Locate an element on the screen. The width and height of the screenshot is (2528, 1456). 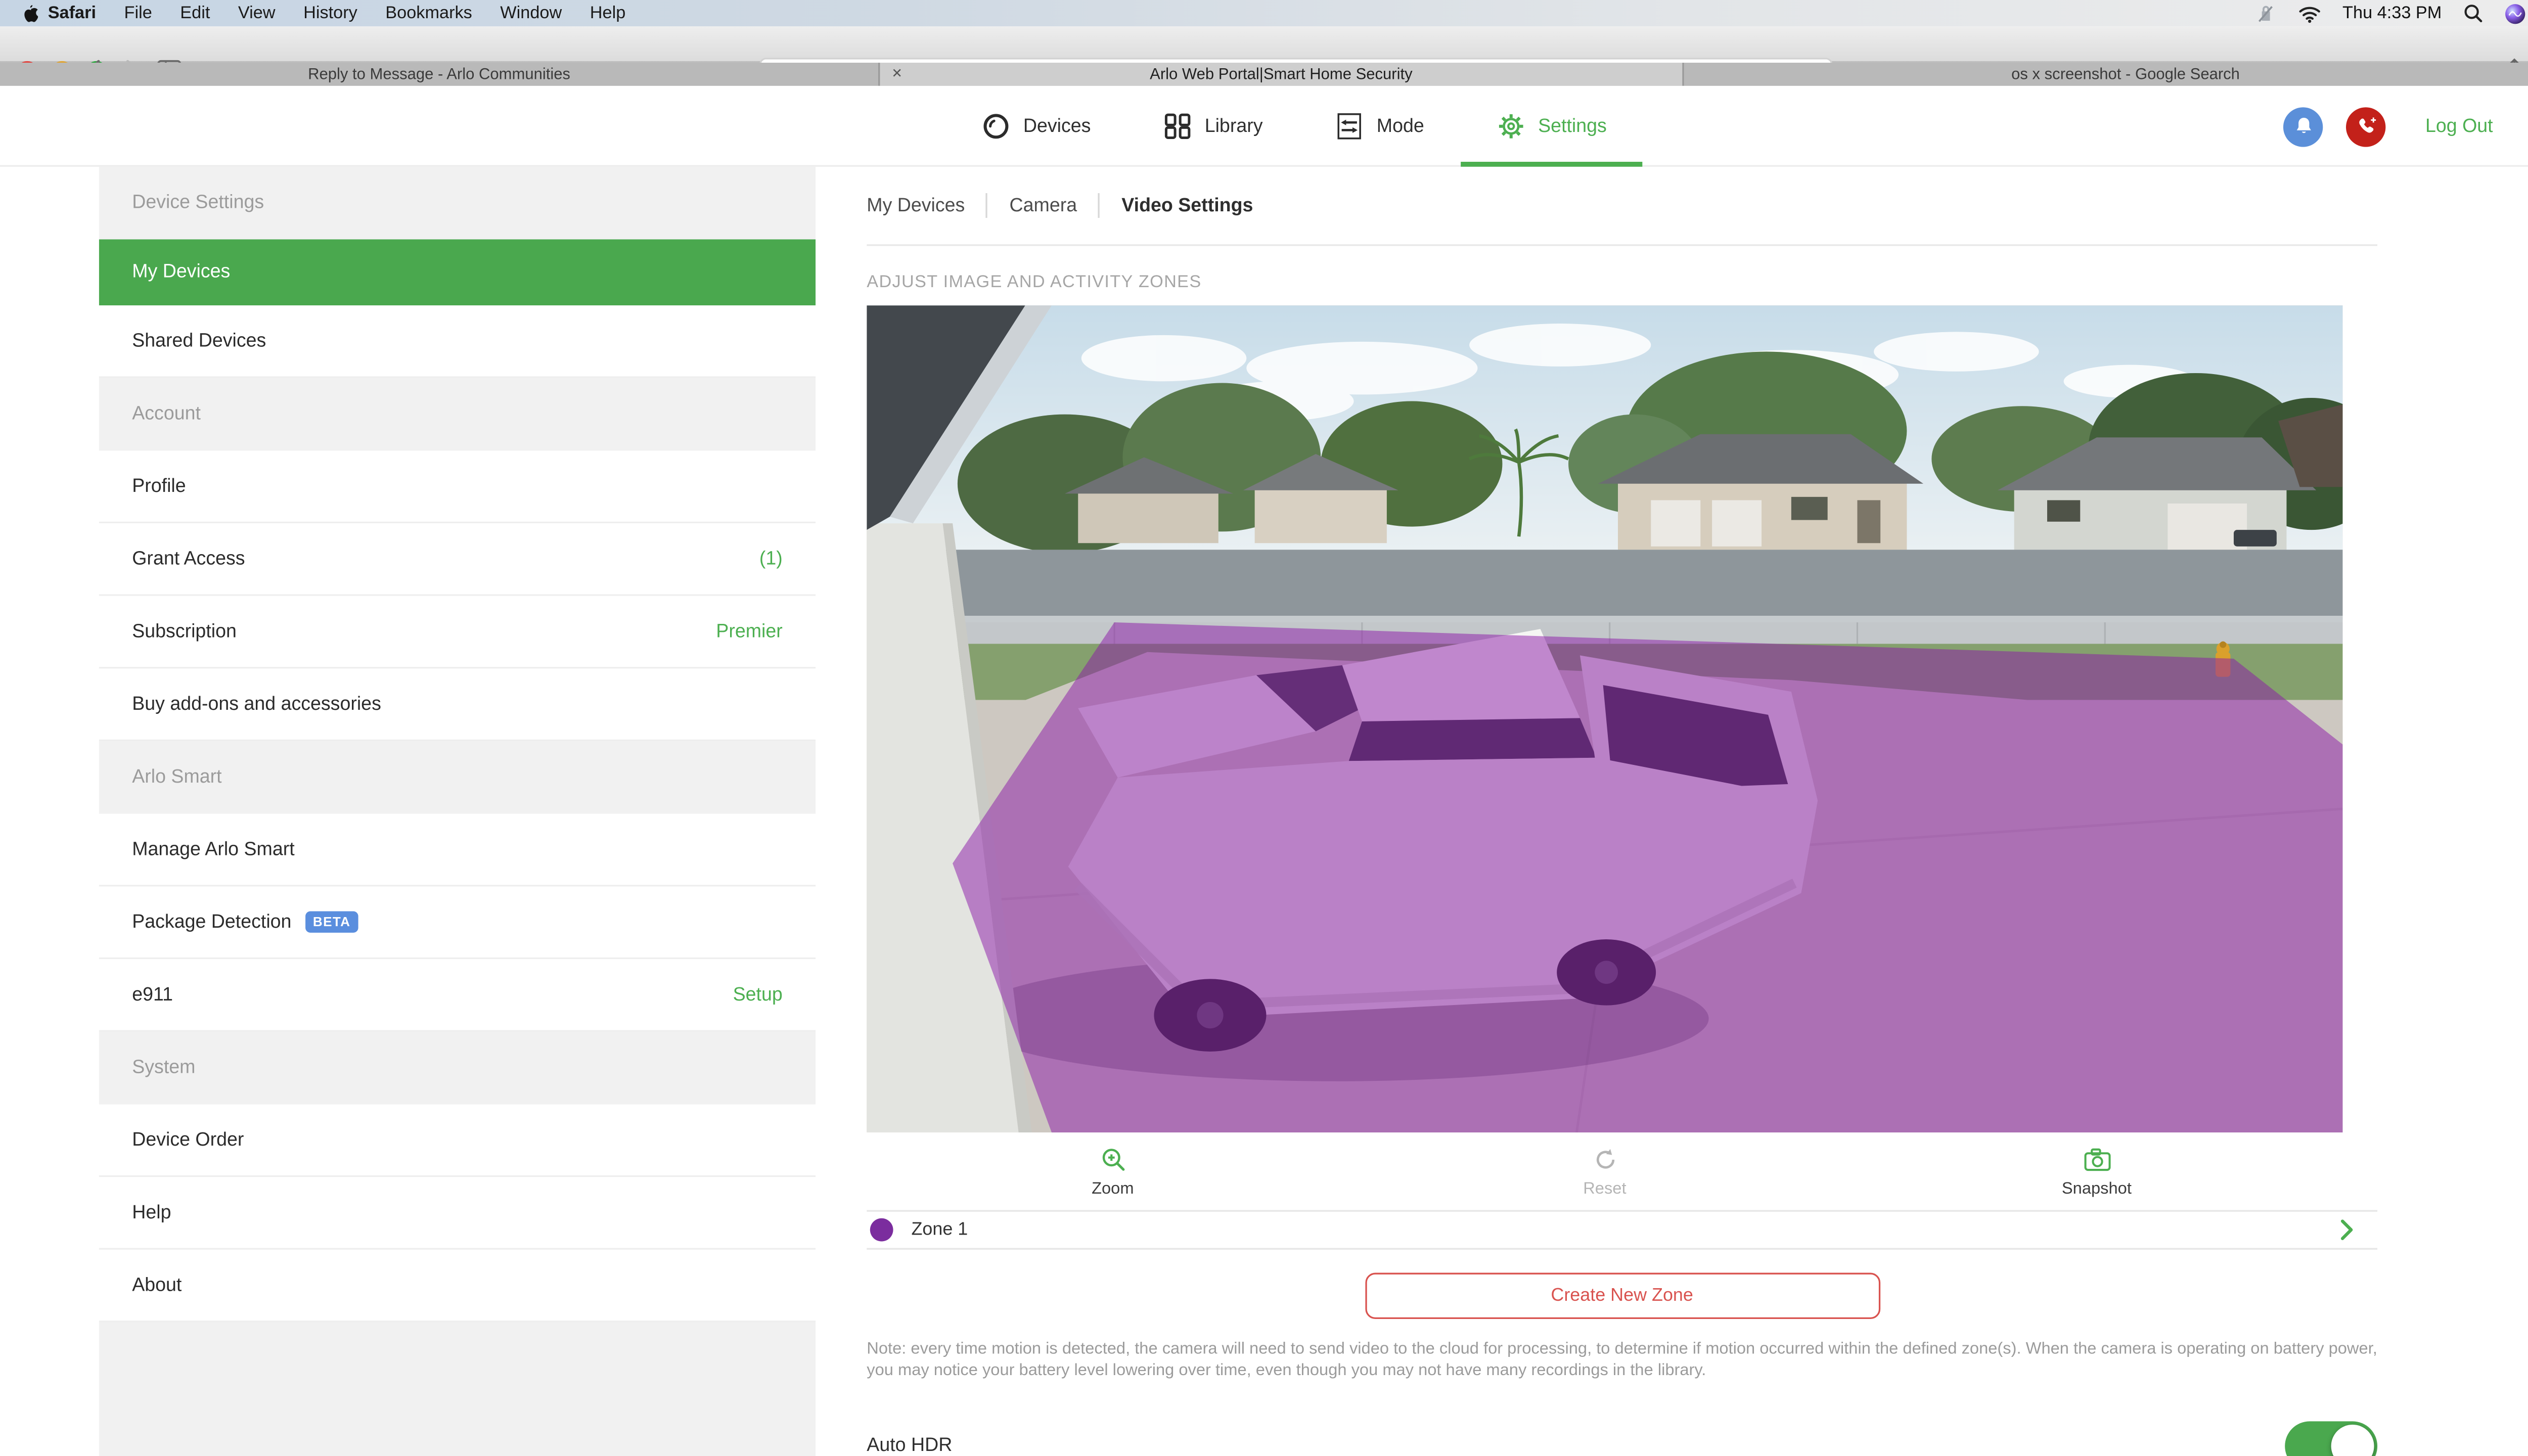
nav-item-settings: Settings is located at coordinates (1552, 126).